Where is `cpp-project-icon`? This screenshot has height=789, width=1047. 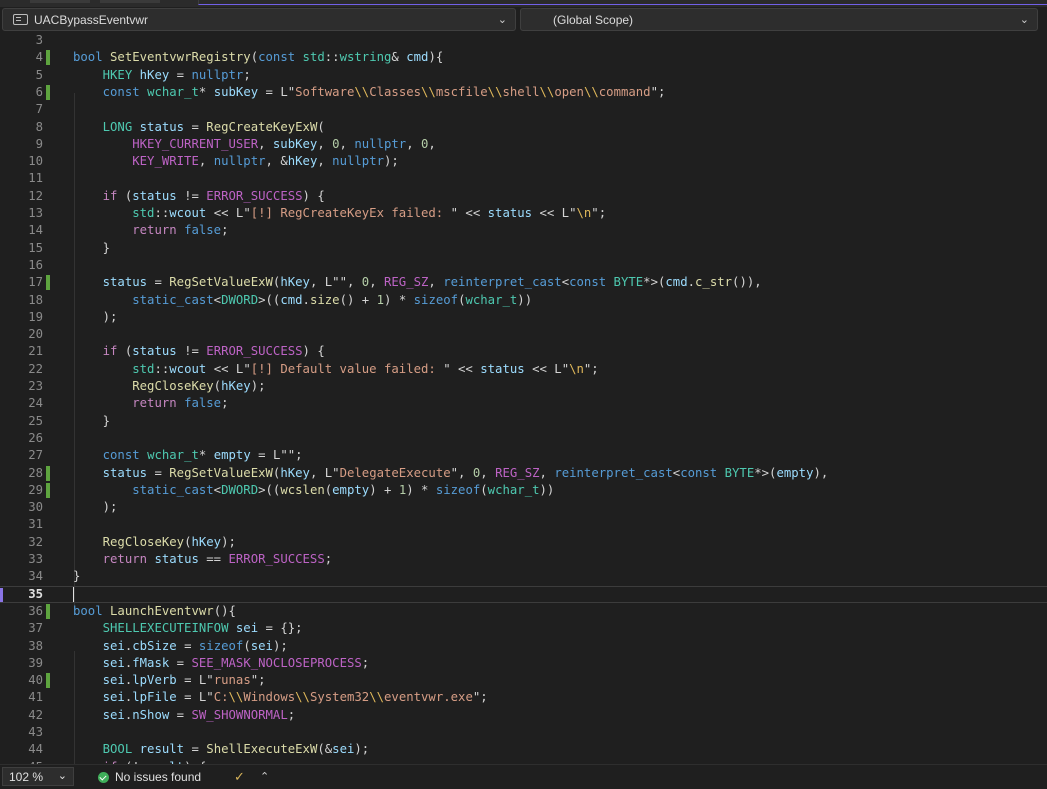
cpp-project-icon is located at coordinates (20, 19).